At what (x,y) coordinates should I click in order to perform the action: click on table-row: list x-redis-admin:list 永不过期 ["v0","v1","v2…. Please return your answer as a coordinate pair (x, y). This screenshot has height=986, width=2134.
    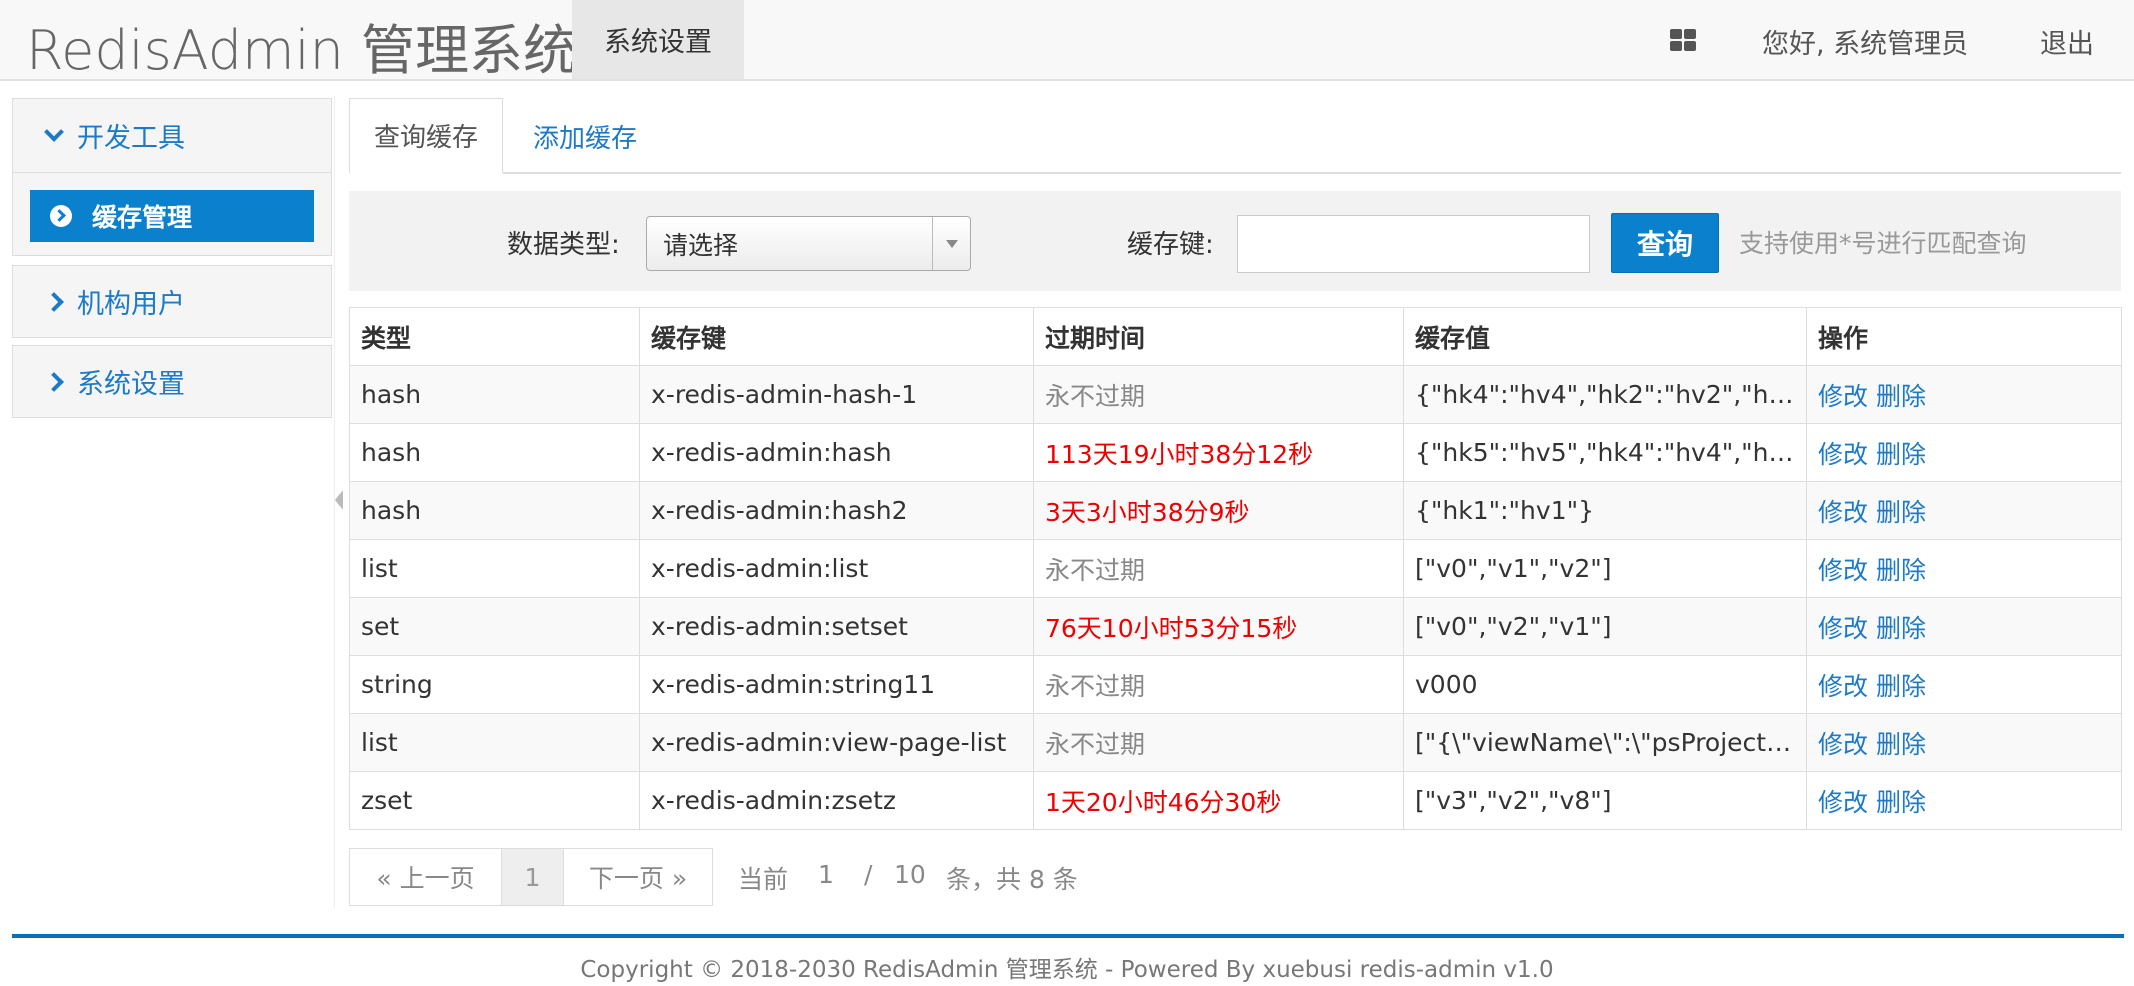
    Looking at the image, I should click on (1235, 568).